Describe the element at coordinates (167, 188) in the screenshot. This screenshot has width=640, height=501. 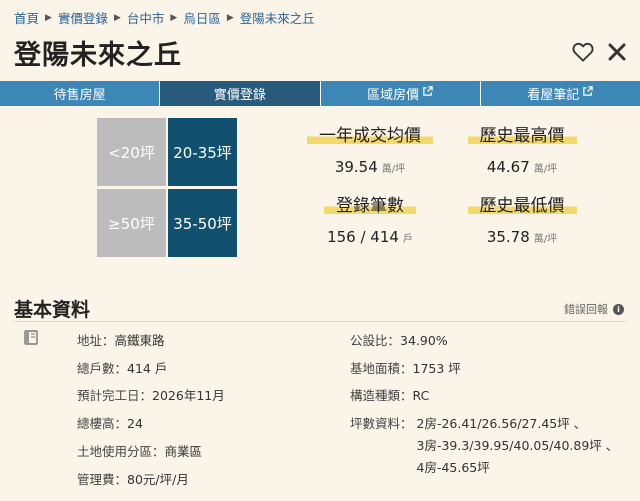
I see `size-filter-grid: <20坪 20-35坪 ≥50坪 35-50坪` at that location.